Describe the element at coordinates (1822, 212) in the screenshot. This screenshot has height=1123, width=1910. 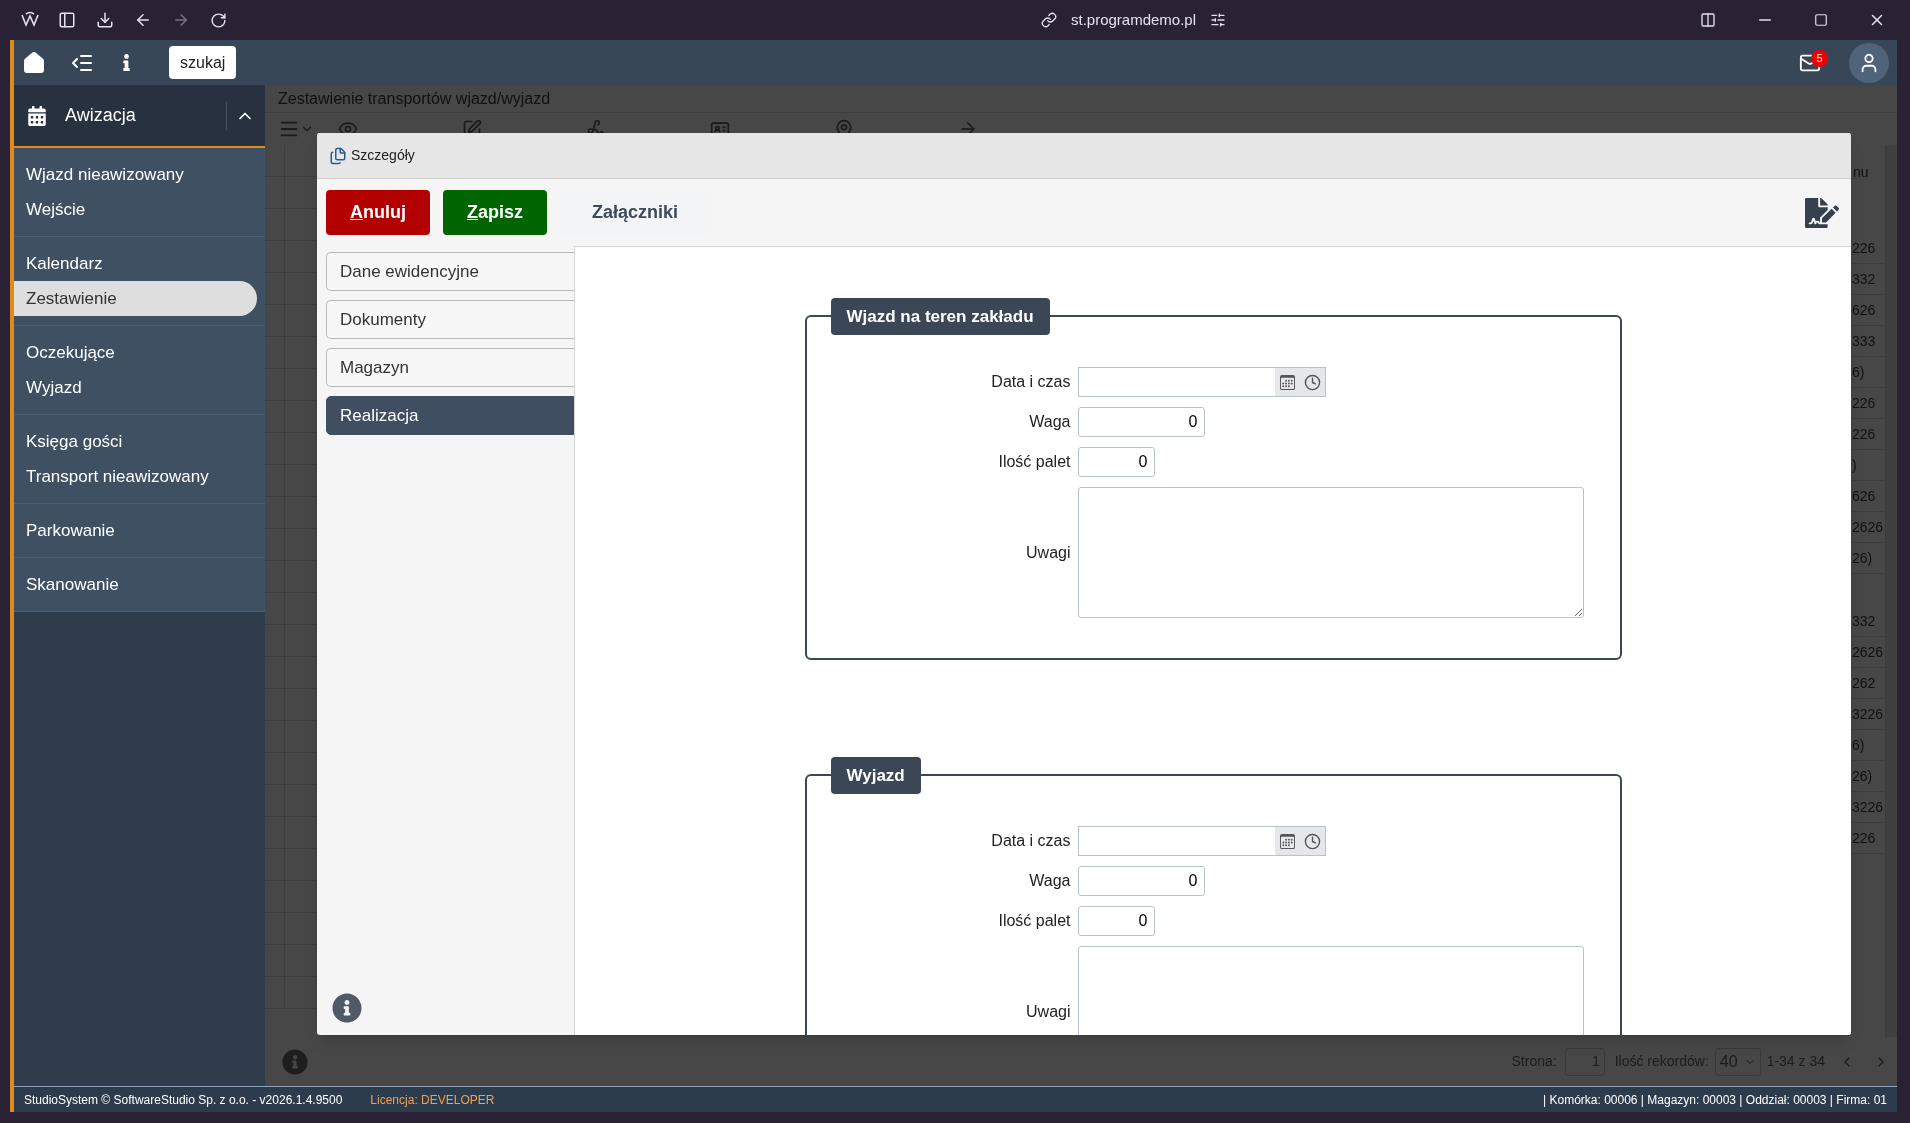
I see `signature-icon` at that location.